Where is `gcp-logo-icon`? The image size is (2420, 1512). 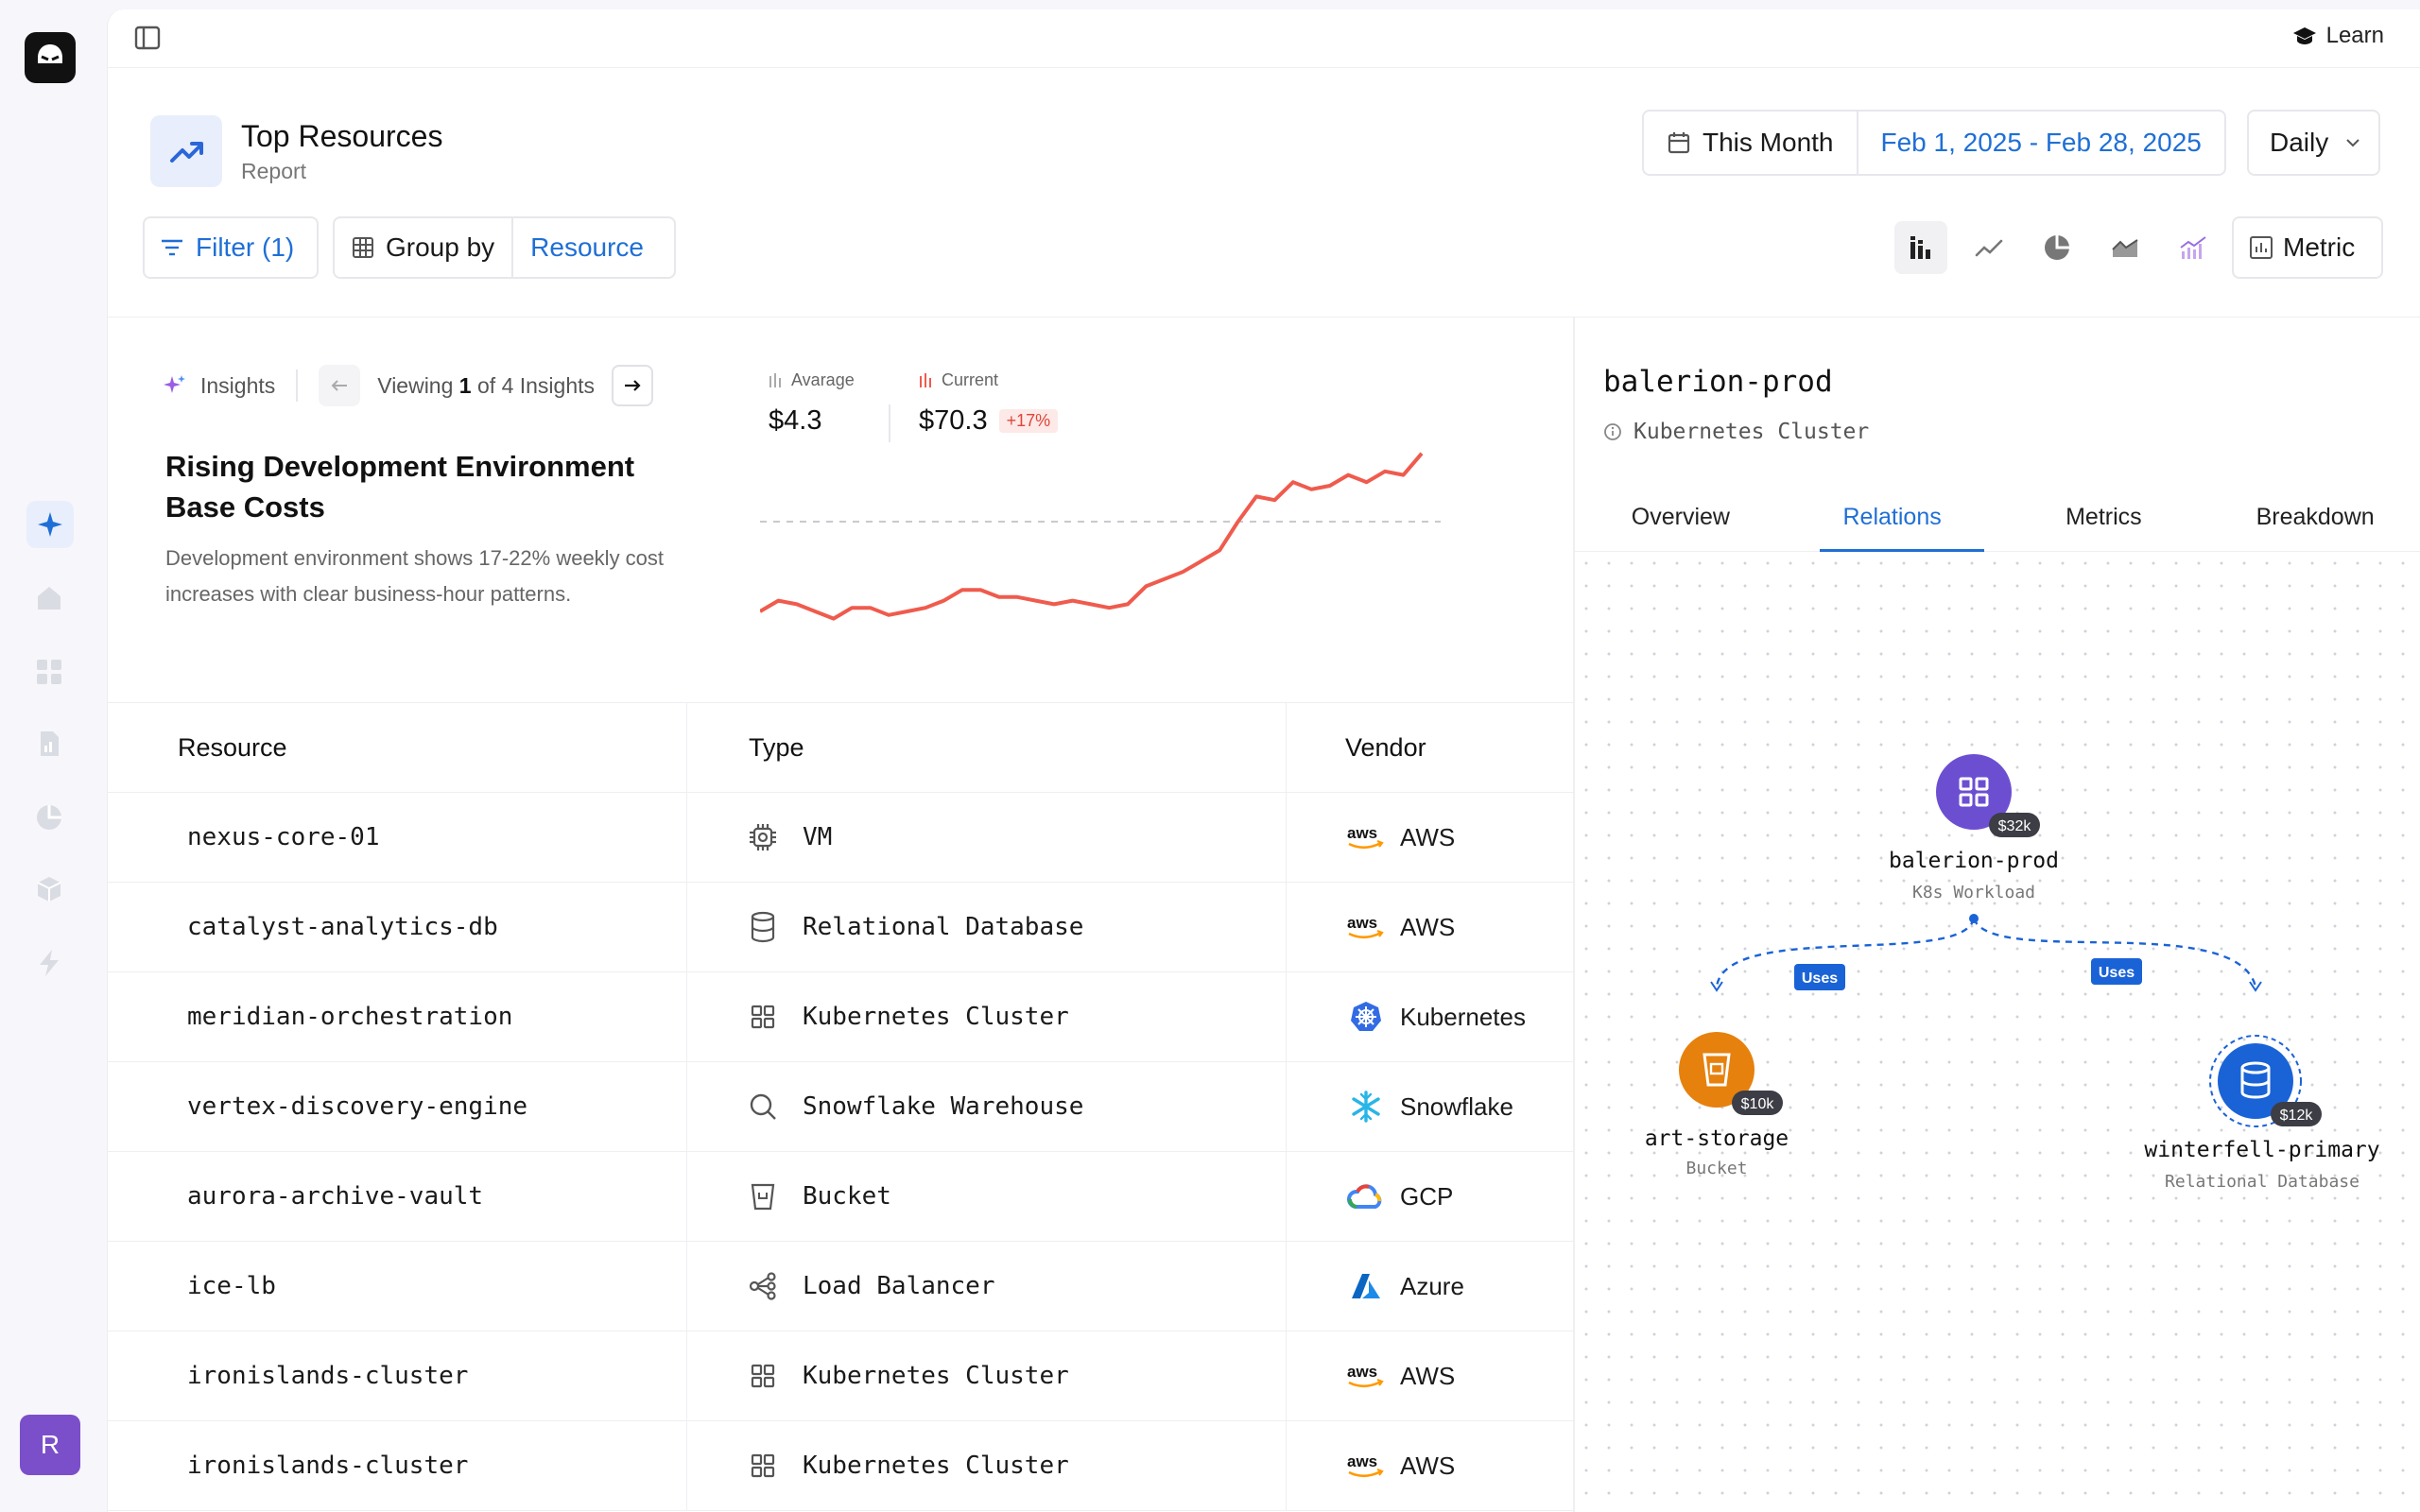
gcp-logo-icon is located at coordinates (1366, 1196).